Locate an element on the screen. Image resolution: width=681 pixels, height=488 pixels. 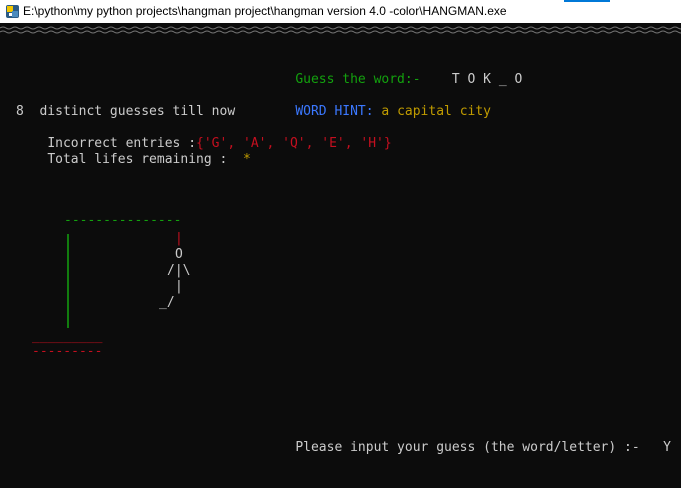
gallows-post-drawing is located at coordinates (68, 281).